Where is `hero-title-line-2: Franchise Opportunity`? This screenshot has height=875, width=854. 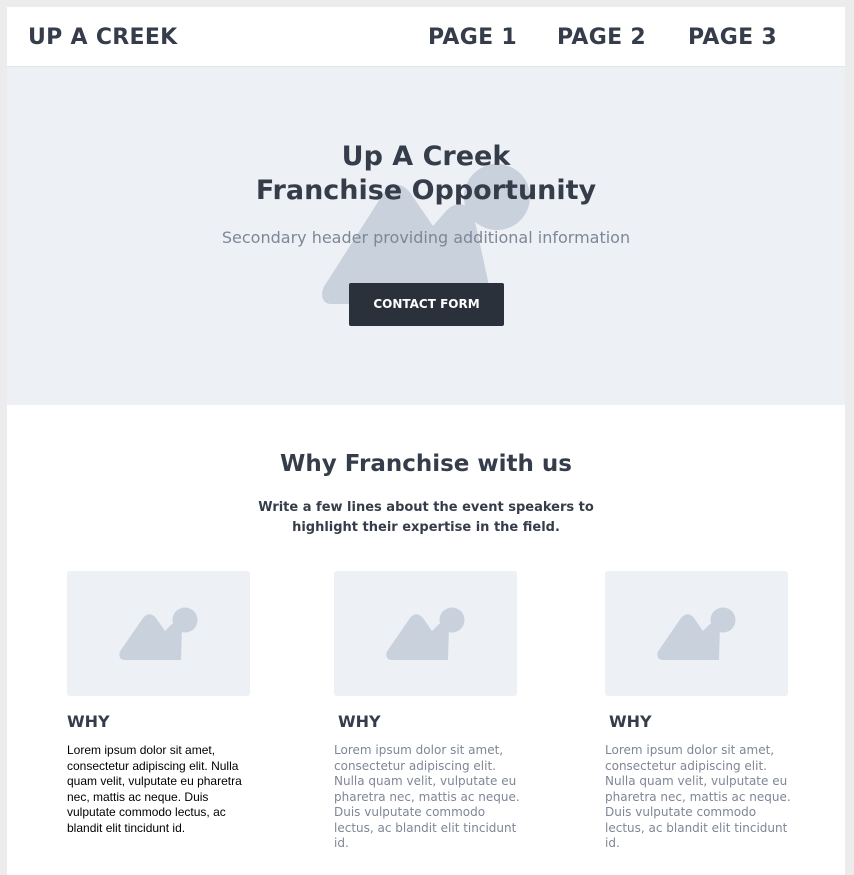
hero-title-line-2: Franchise Opportunity is located at coordinates (426, 190).